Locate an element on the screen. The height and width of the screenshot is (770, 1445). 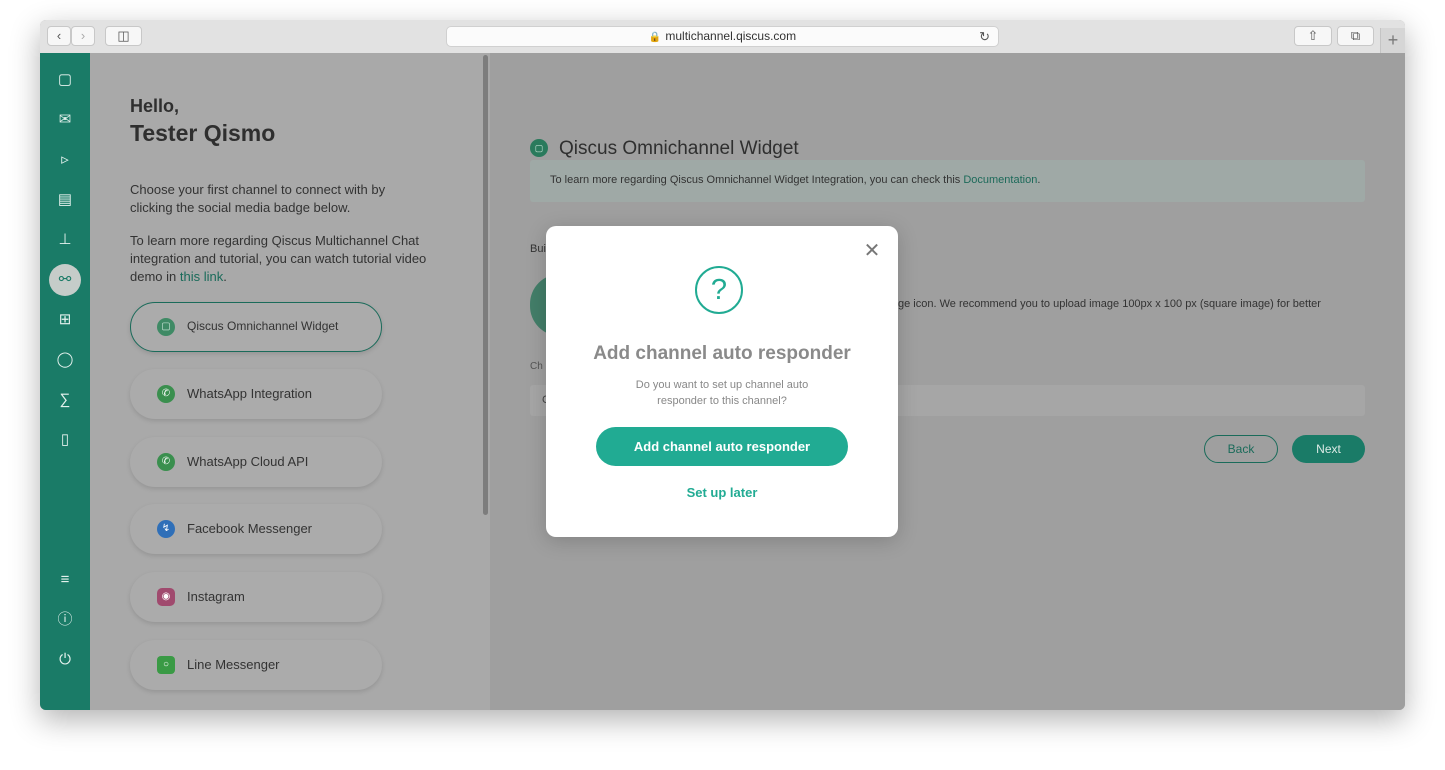
channel-whatsapp-cloud-api: ✆ WhatsApp Cloud API is located at coordinates (256, 462).